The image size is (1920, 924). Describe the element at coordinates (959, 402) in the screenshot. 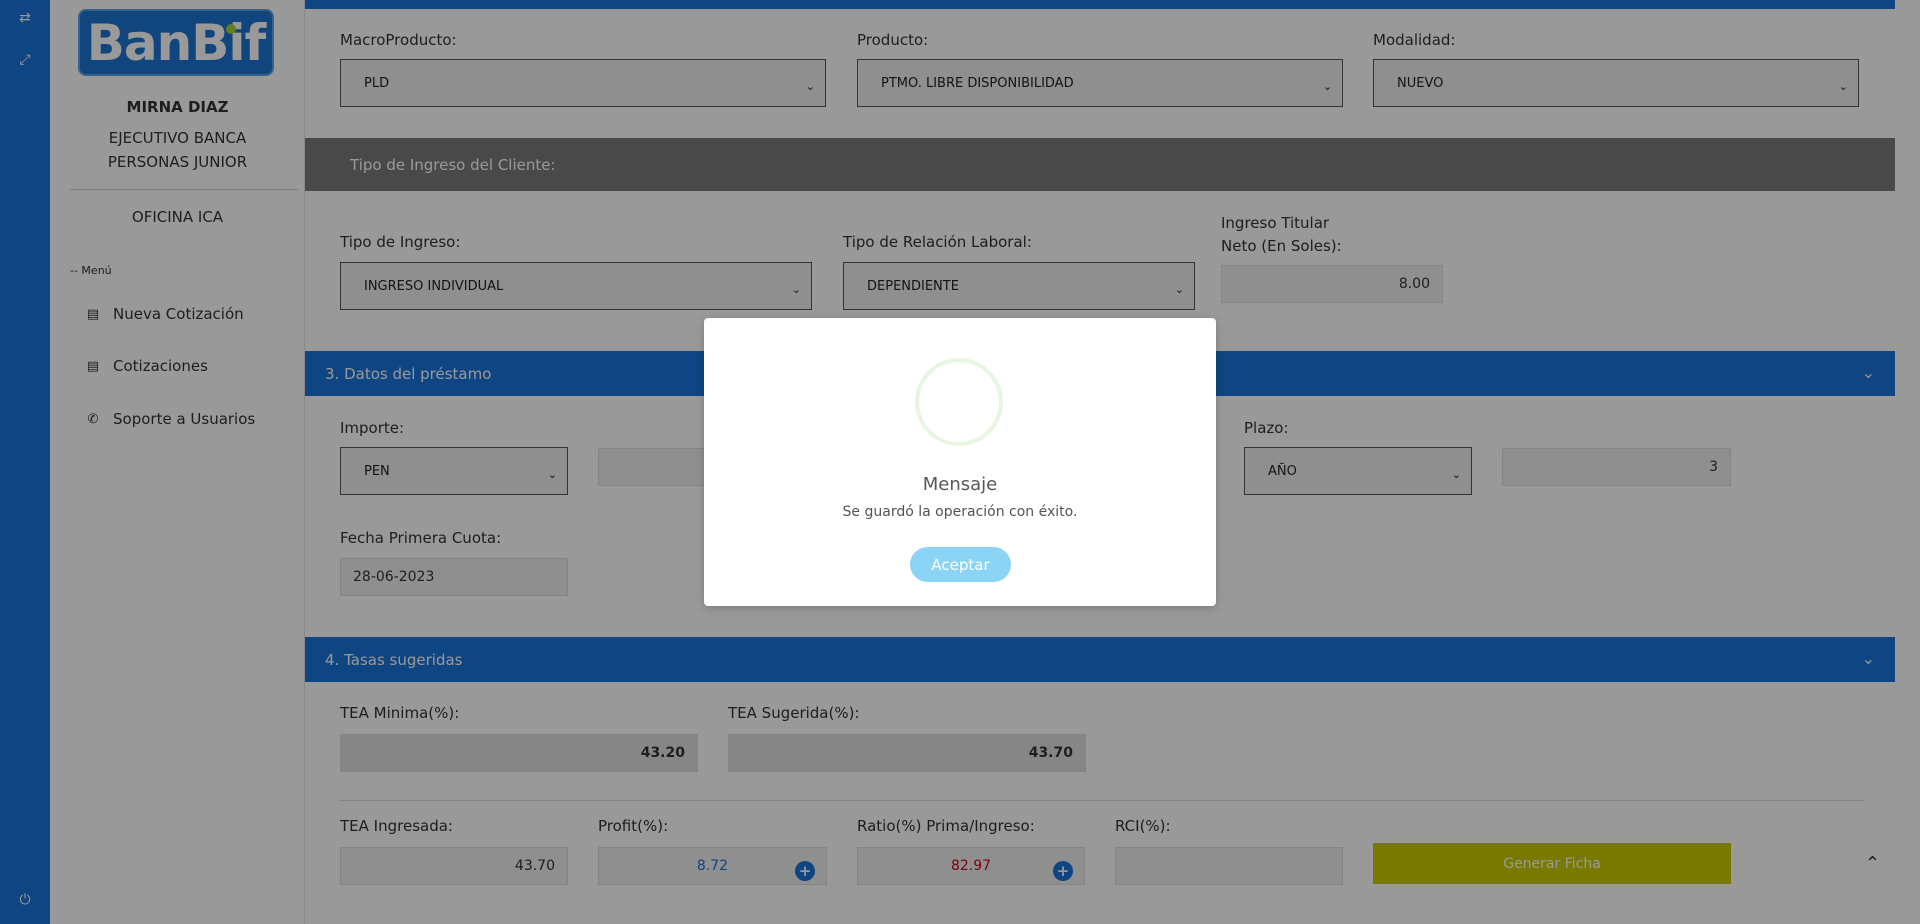

I see `success-icon` at that location.